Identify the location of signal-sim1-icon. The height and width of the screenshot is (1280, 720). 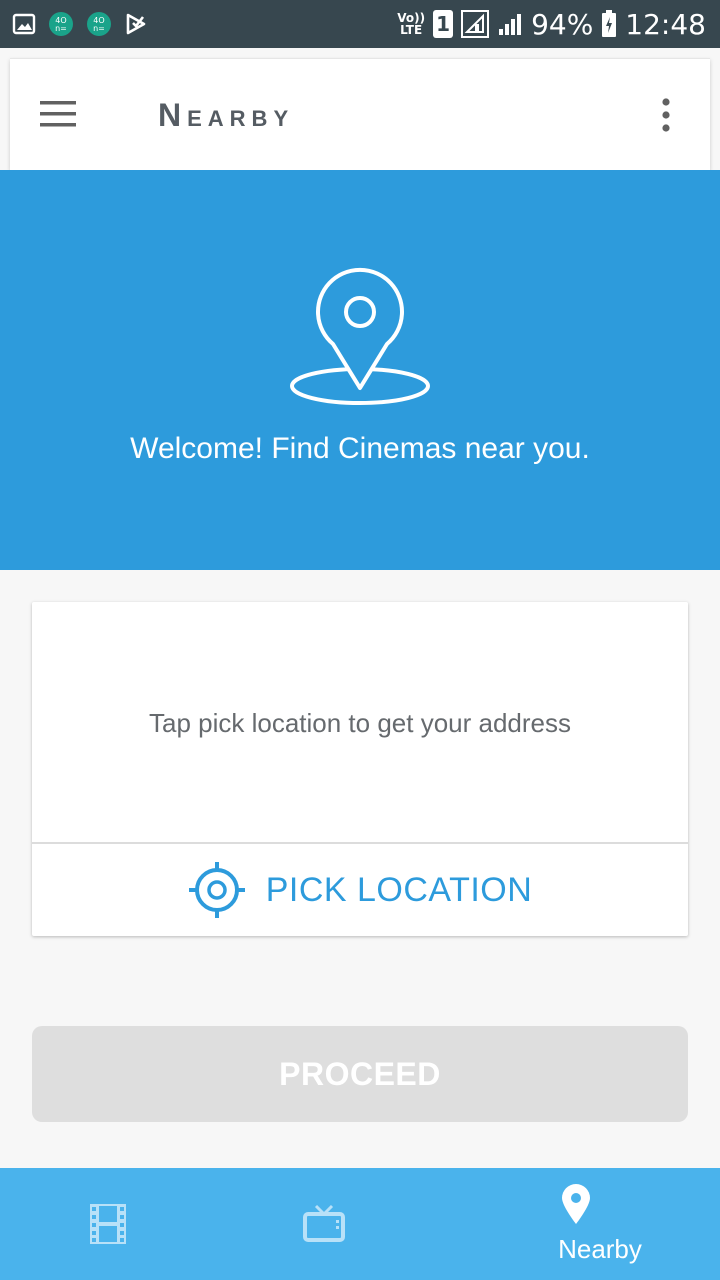
(475, 24).